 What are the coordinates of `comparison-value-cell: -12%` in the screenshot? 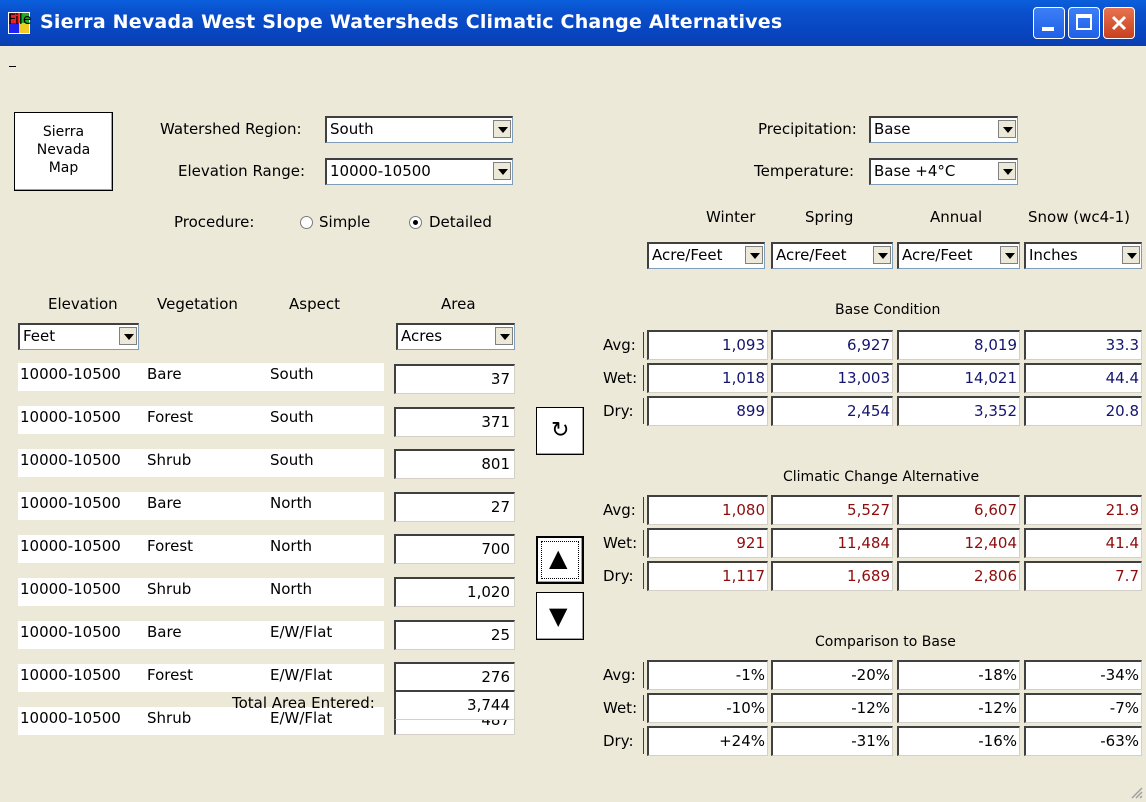 It's located at (832, 708).